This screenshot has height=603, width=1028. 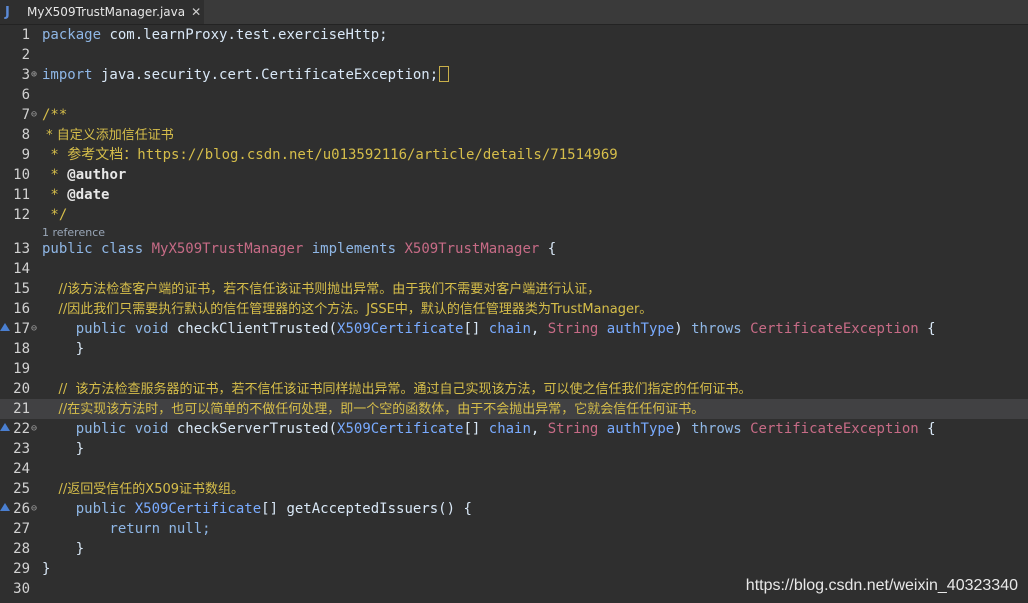 What do you see at coordinates (25, 135) in the screenshot?
I see `line-number: 8` at bounding box center [25, 135].